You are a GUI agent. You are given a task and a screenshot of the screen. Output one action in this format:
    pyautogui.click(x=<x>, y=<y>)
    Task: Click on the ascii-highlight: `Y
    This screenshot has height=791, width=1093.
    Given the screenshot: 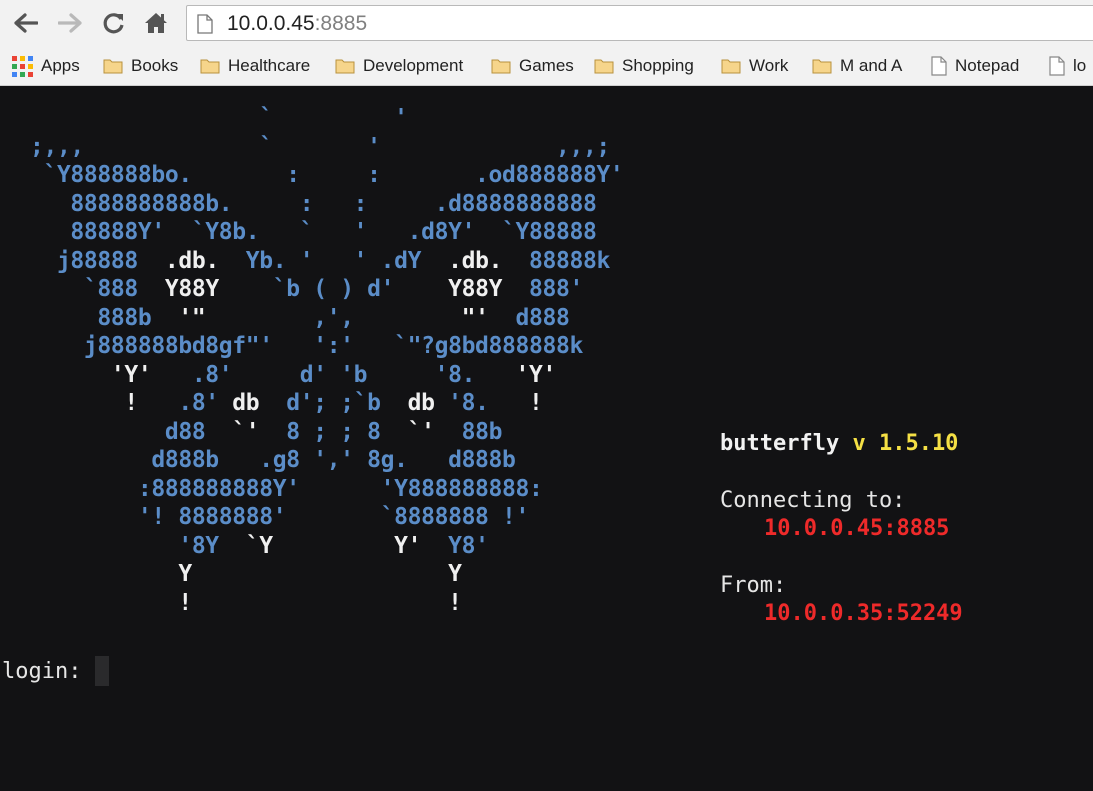 What is the action you would take?
    pyautogui.click(x=259, y=545)
    